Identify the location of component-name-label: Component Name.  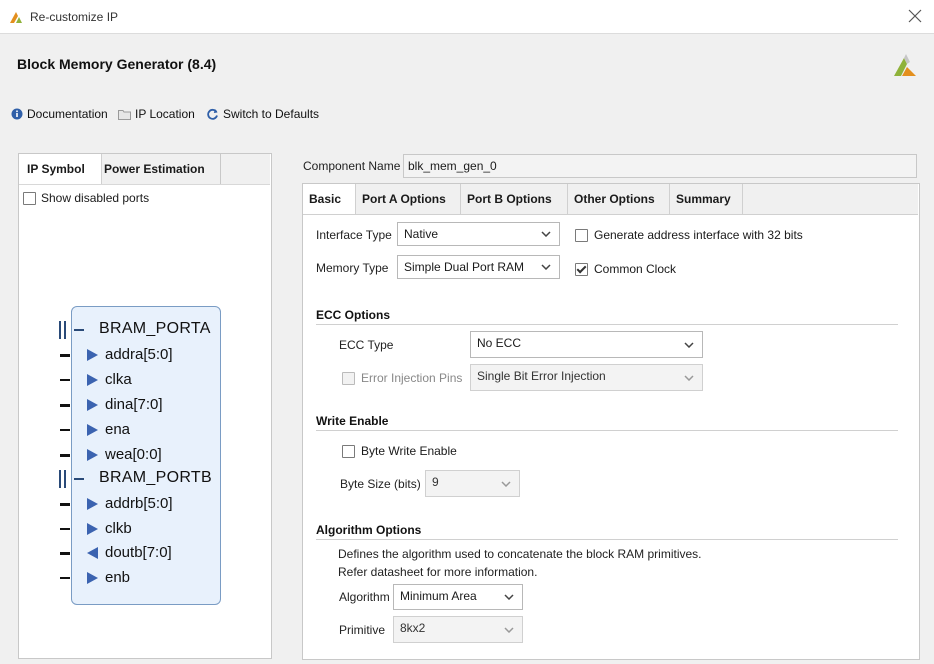
(352, 166).